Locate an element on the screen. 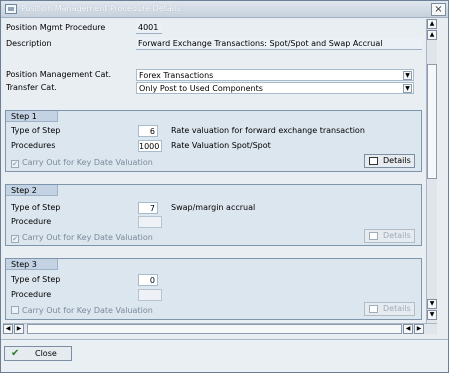 The image size is (449, 373). step-1-proc-field: 1000 is located at coordinates (150, 146).